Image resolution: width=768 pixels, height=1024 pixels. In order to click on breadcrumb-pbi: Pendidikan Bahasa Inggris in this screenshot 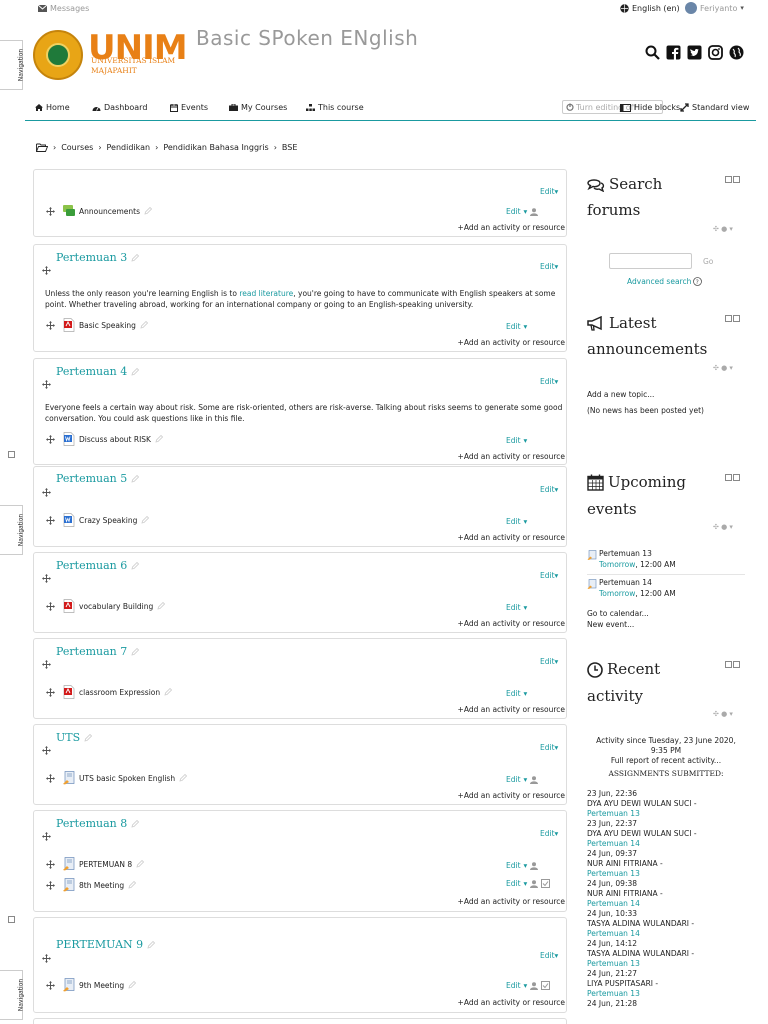, I will do `click(215, 147)`.